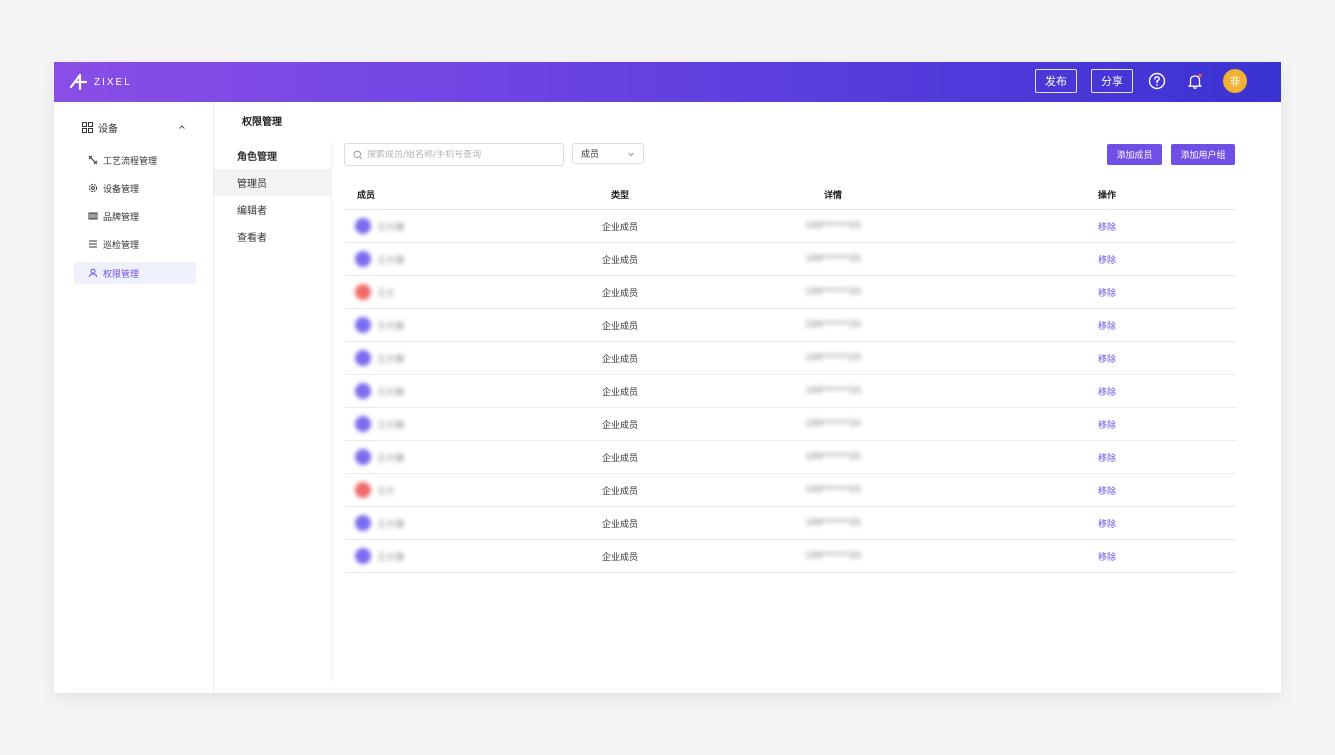 The image size is (1335, 755). What do you see at coordinates (100, 82) in the screenshot?
I see `logo: ZIXEL` at bounding box center [100, 82].